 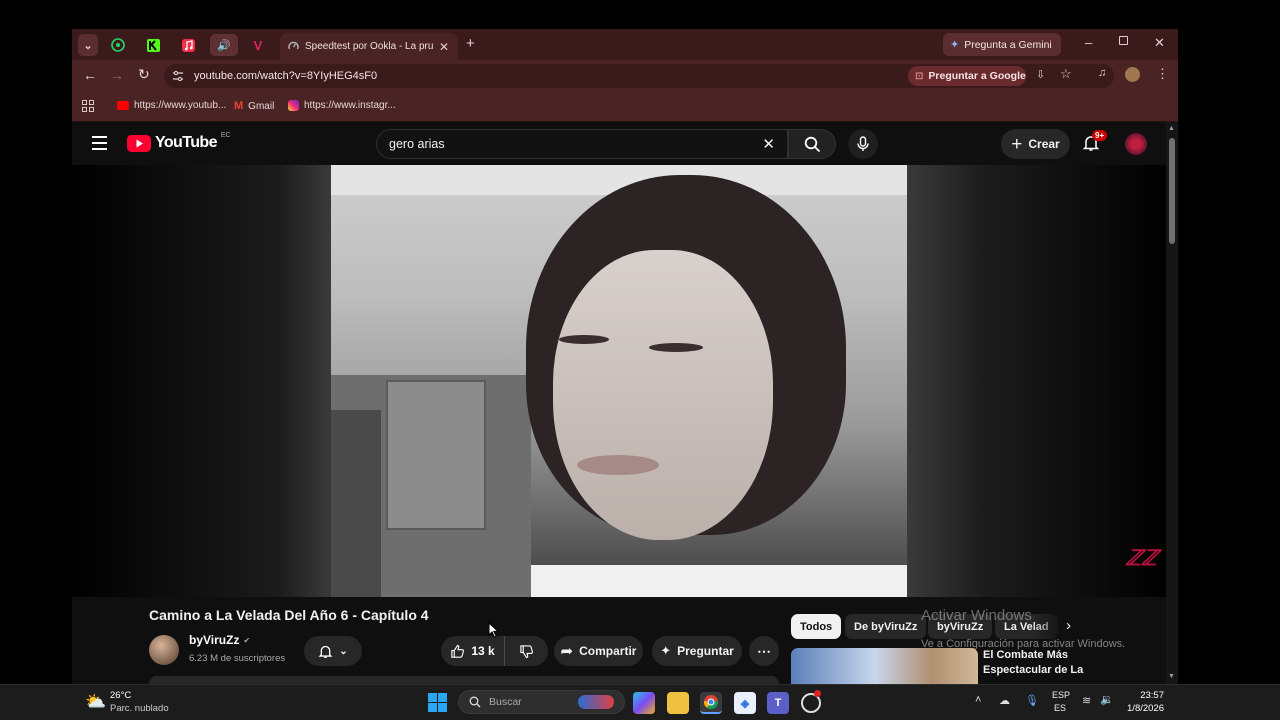 What do you see at coordinates (261, 106) in the screenshot?
I see `bookmark-label: Gmail` at bounding box center [261, 106].